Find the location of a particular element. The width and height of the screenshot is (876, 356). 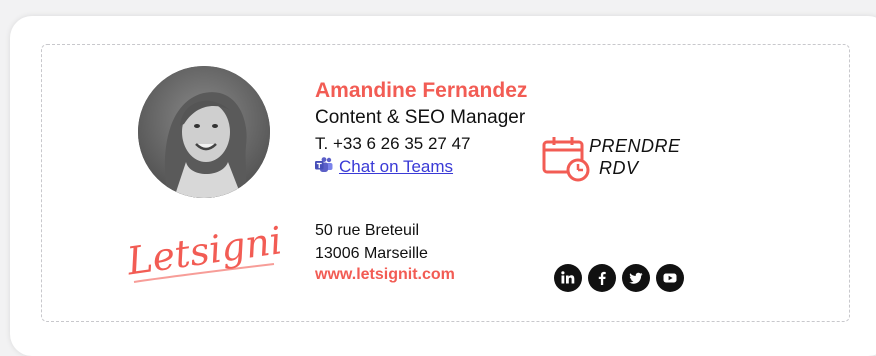

rdv-label-line1: PRENDRE is located at coordinates (635, 146).